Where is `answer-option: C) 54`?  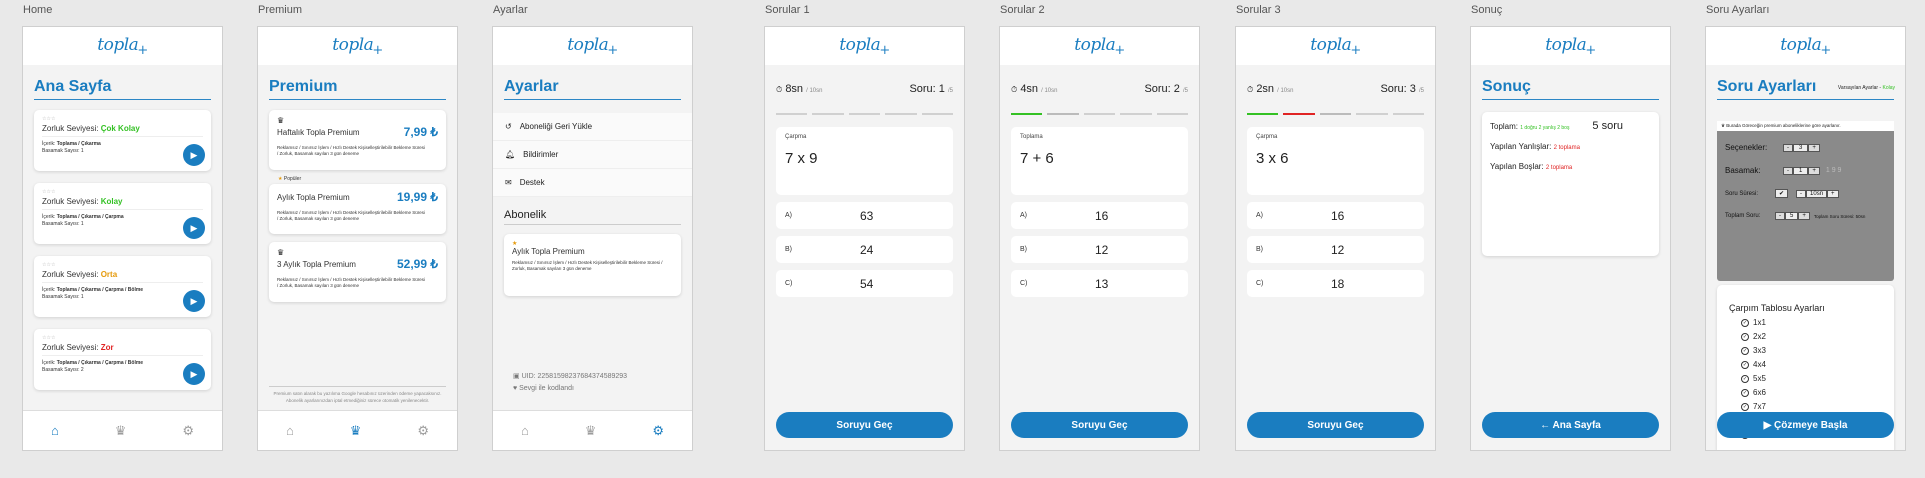
answer-option: C) 54 is located at coordinates (864, 283).